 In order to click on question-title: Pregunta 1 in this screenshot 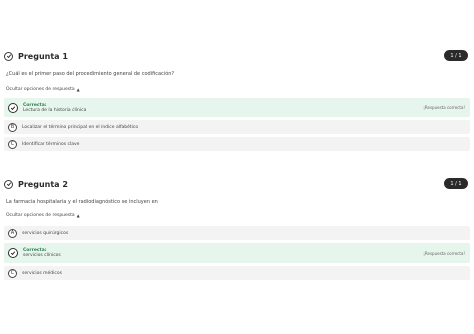, I will do `click(43, 56)`.